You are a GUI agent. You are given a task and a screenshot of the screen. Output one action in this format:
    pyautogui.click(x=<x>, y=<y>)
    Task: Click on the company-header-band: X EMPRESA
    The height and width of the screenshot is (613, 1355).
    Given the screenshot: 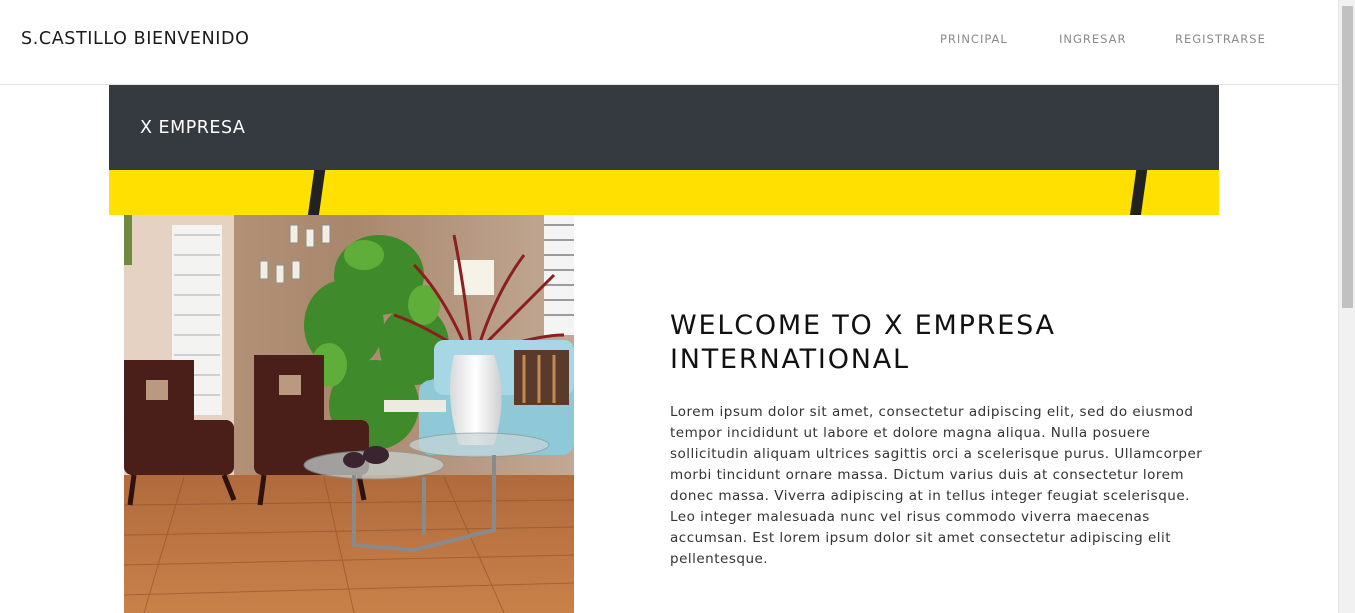 What is the action you would take?
    pyautogui.click(x=664, y=127)
    